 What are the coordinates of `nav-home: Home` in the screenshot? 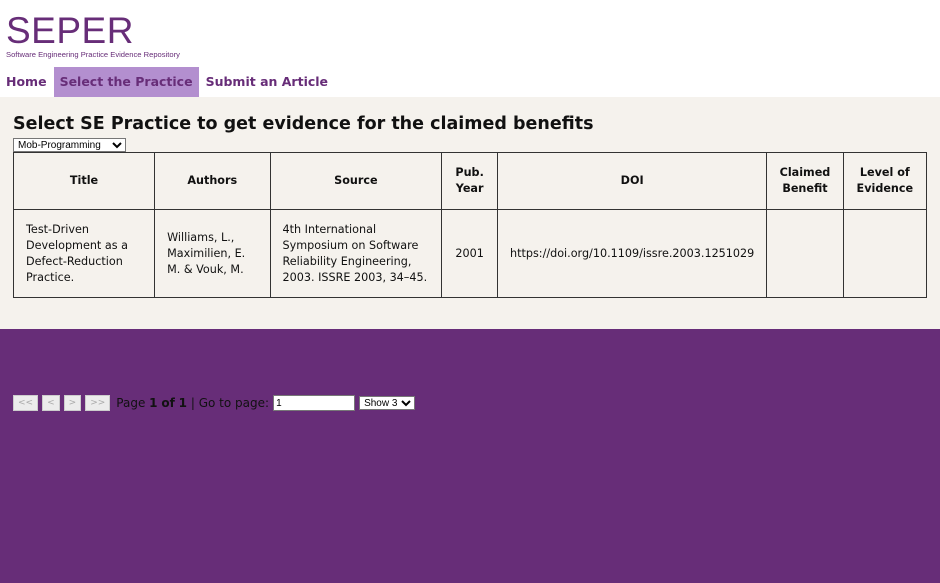 It's located at (26, 82).